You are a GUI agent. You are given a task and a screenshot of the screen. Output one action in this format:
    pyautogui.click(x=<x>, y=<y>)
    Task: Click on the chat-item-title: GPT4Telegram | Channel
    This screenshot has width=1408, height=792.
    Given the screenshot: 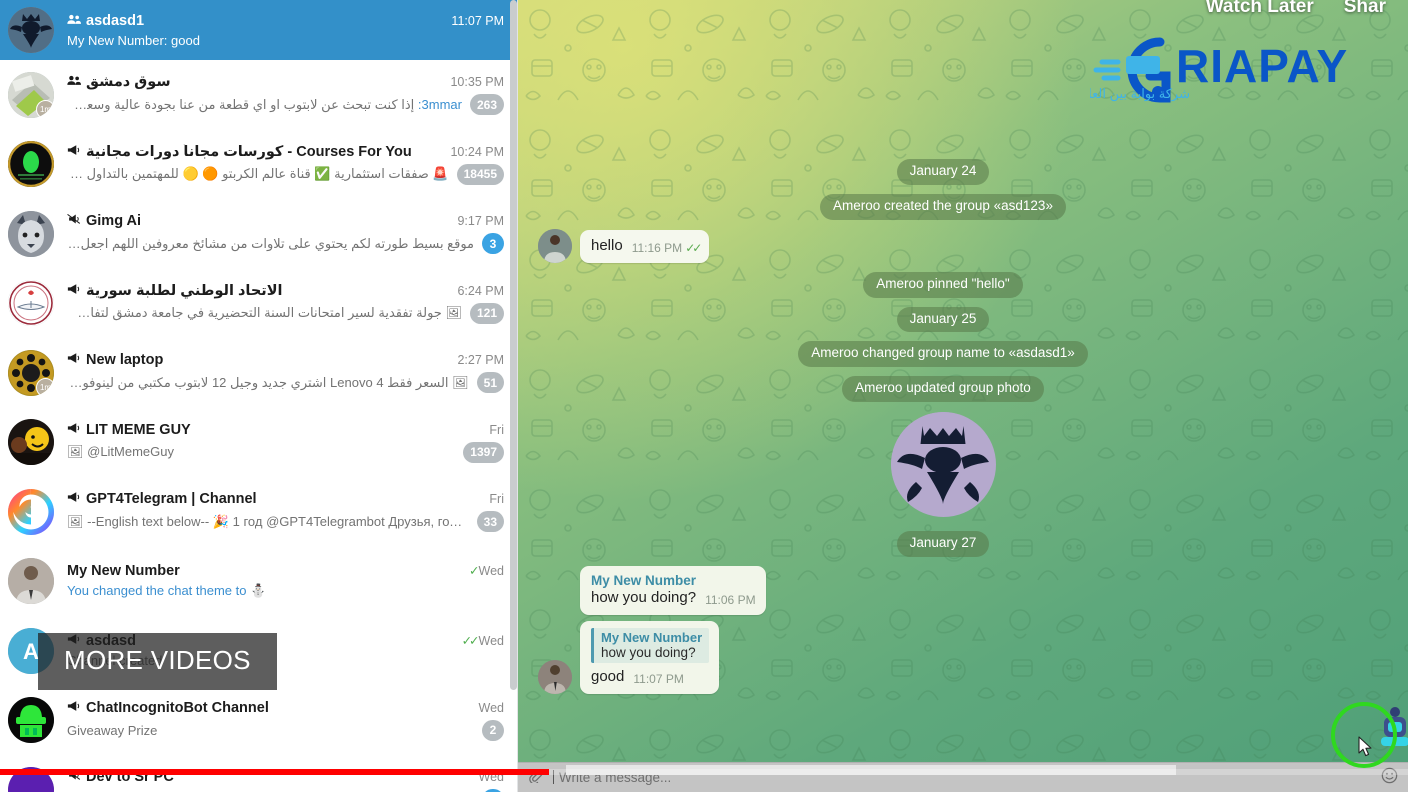 What is the action you would take?
    pyautogui.click(x=274, y=499)
    